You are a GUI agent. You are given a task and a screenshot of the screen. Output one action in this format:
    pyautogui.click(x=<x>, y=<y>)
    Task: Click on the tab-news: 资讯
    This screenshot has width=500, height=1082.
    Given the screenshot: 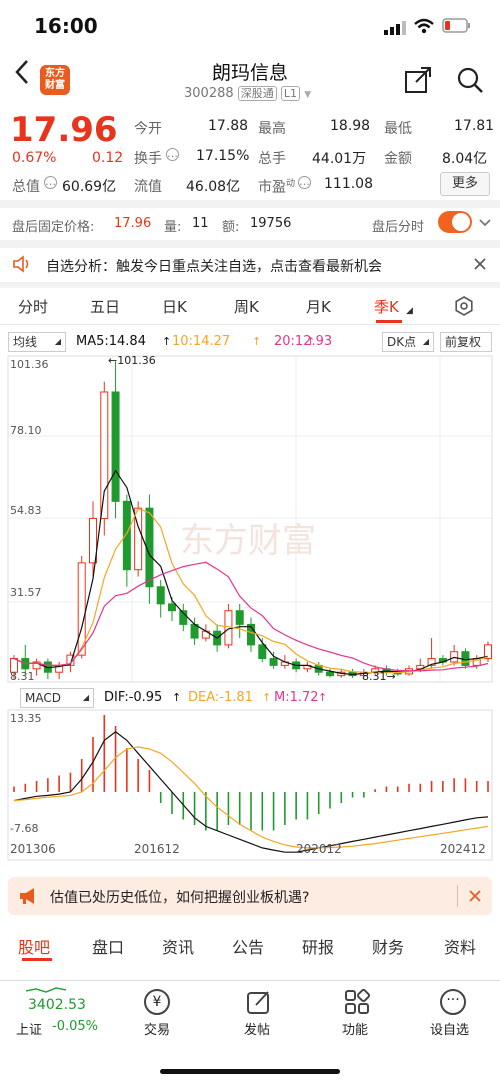 What is the action you would take?
    pyautogui.click(x=178, y=946)
    